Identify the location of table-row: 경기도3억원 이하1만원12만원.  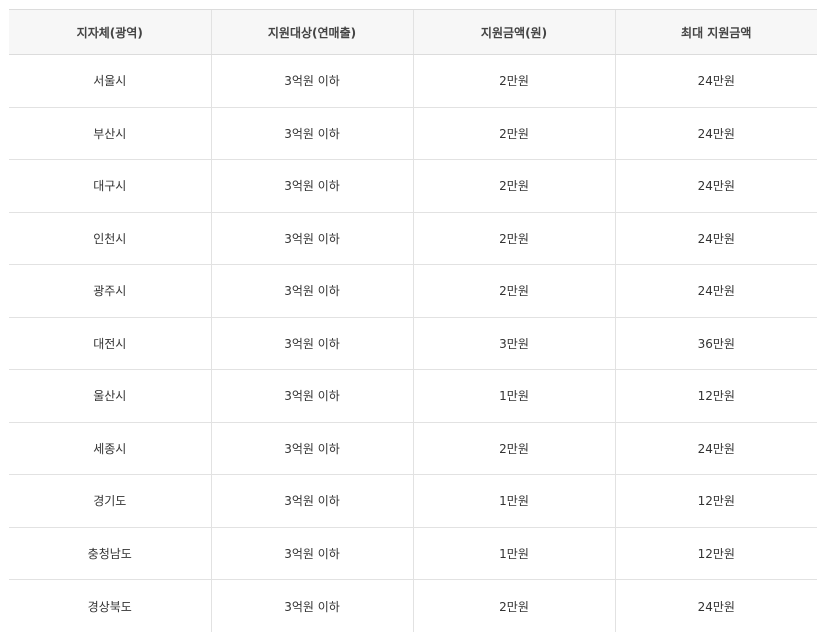
(413, 501).